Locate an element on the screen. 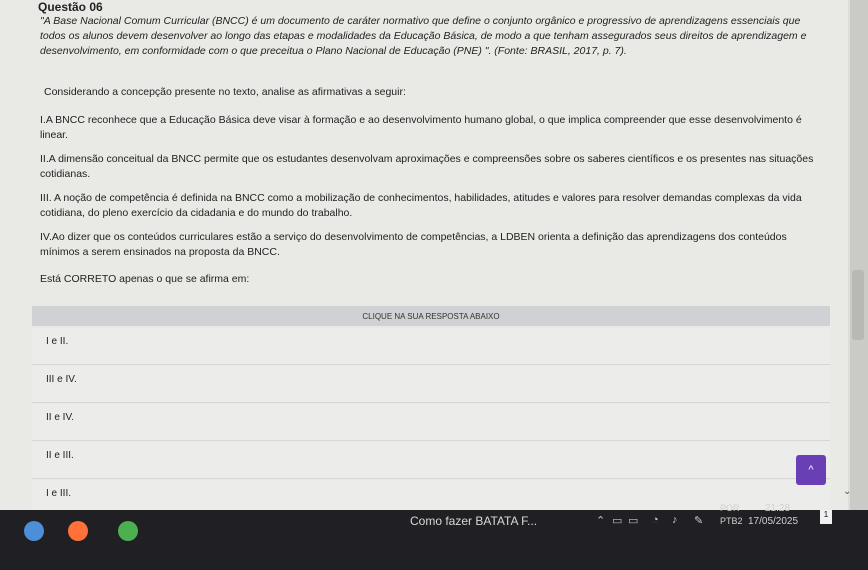  clock-date: 17/05/2025 is located at coordinates (773, 521).